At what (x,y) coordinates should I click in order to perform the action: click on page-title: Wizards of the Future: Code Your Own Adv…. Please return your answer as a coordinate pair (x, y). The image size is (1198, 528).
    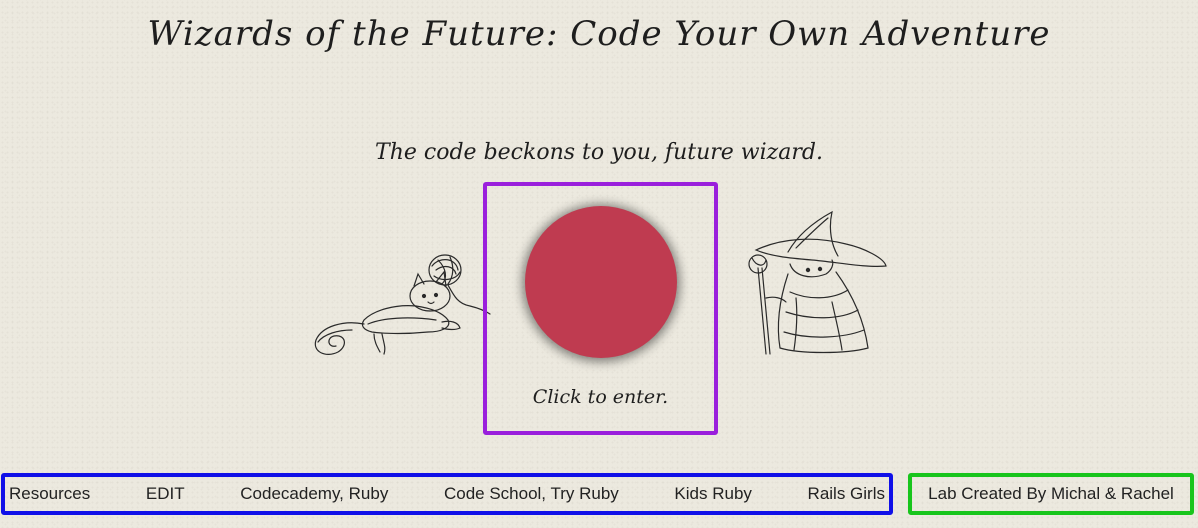
    Looking at the image, I should click on (599, 34).